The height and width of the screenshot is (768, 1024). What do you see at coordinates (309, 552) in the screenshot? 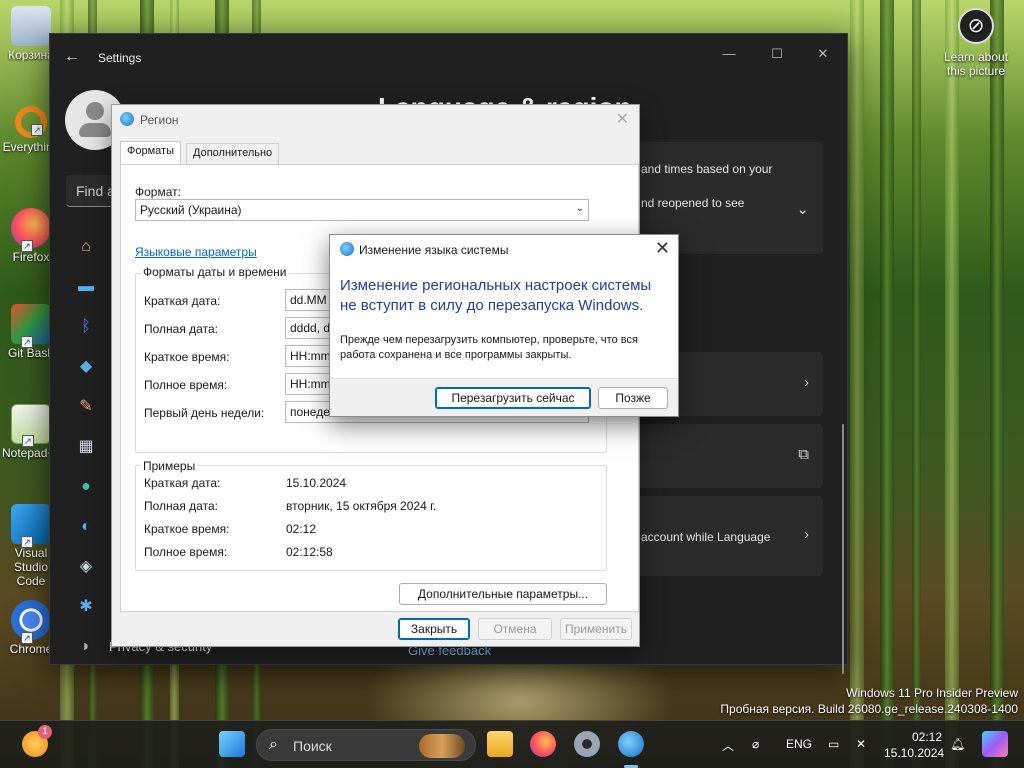
I see `example-long-time-value: 02:12:58` at bounding box center [309, 552].